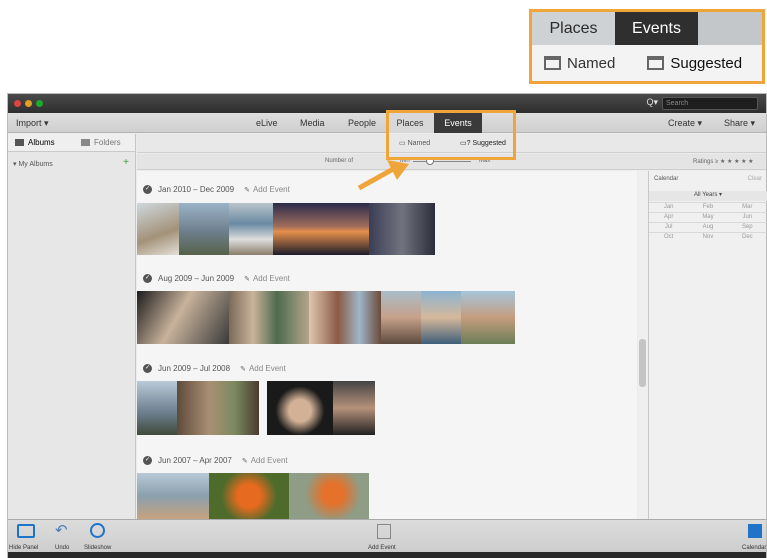  I want to click on minimize-dot, so click(28, 103).